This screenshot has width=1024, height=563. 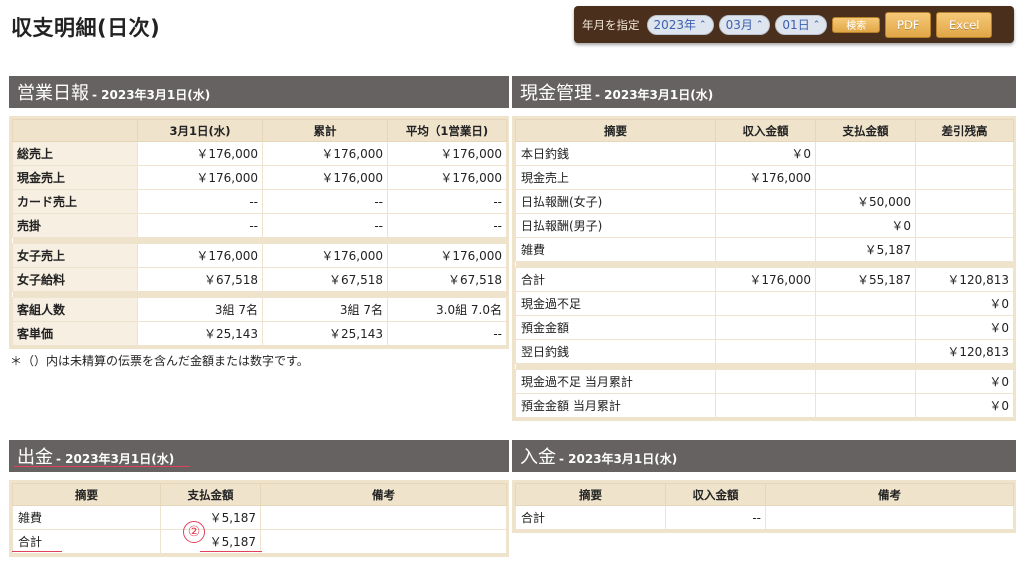 What do you see at coordinates (447, 130) in the screenshot?
I see `column-header: 平均（1営業日)` at bounding box center [447, 130].